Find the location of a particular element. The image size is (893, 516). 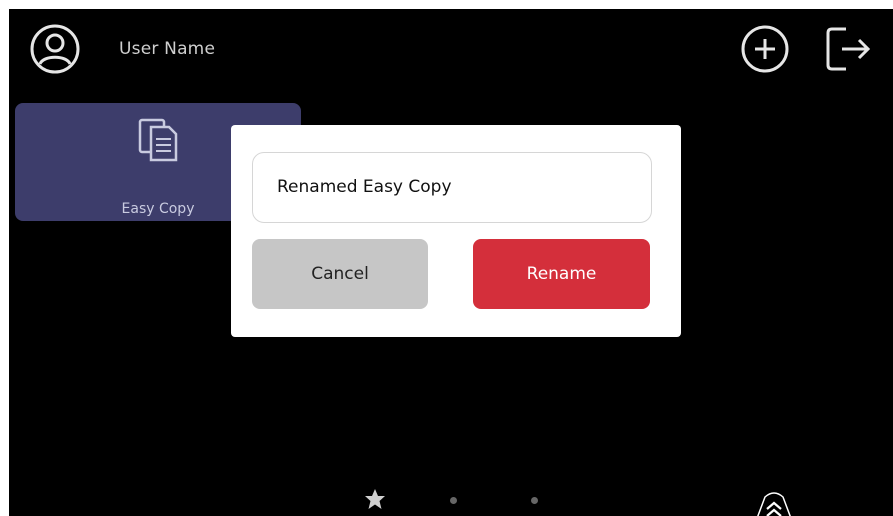

user-avatar is located at coordinates (55, 49).